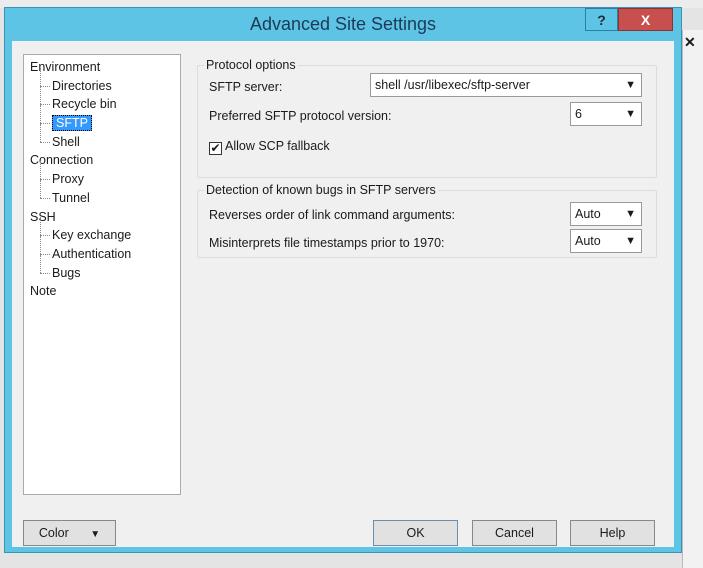 The width and height of the screenshot is (703, 568). What do you see at coordinates (84, 104) in the screenshot?
I see `tree-item-label: Recycle bin` at bounding box center [84, 104].